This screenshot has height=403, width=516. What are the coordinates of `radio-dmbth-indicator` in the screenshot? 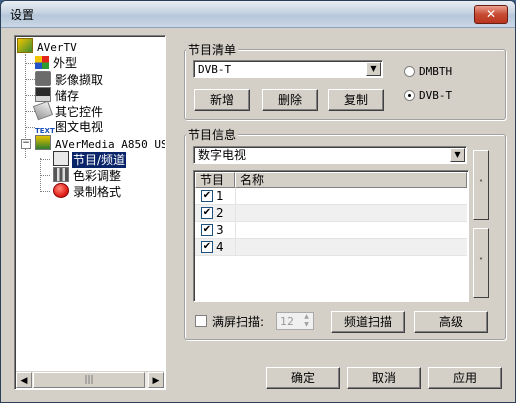 It's located at (409, 71).